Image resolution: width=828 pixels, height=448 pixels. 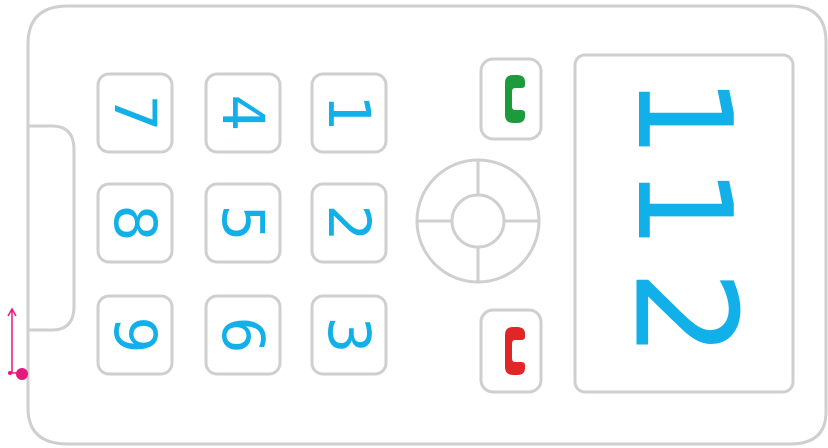 I want to click on key-digit-label: 6, so click(x=243, y=335).